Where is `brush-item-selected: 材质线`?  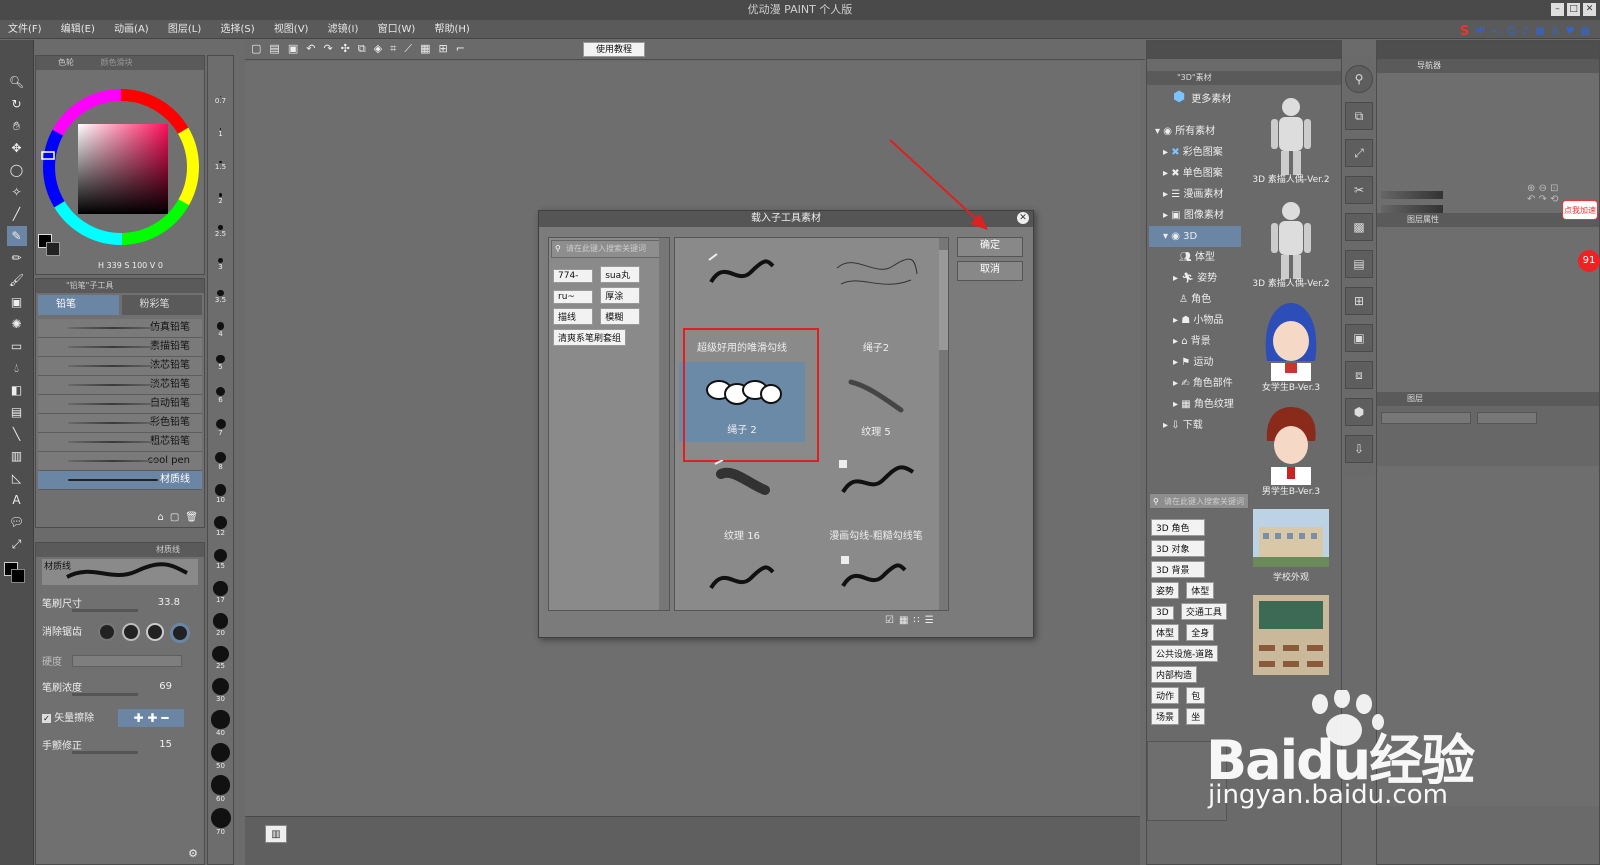 brush-item-selected: 材质线 is located at coordinates (120, 480).